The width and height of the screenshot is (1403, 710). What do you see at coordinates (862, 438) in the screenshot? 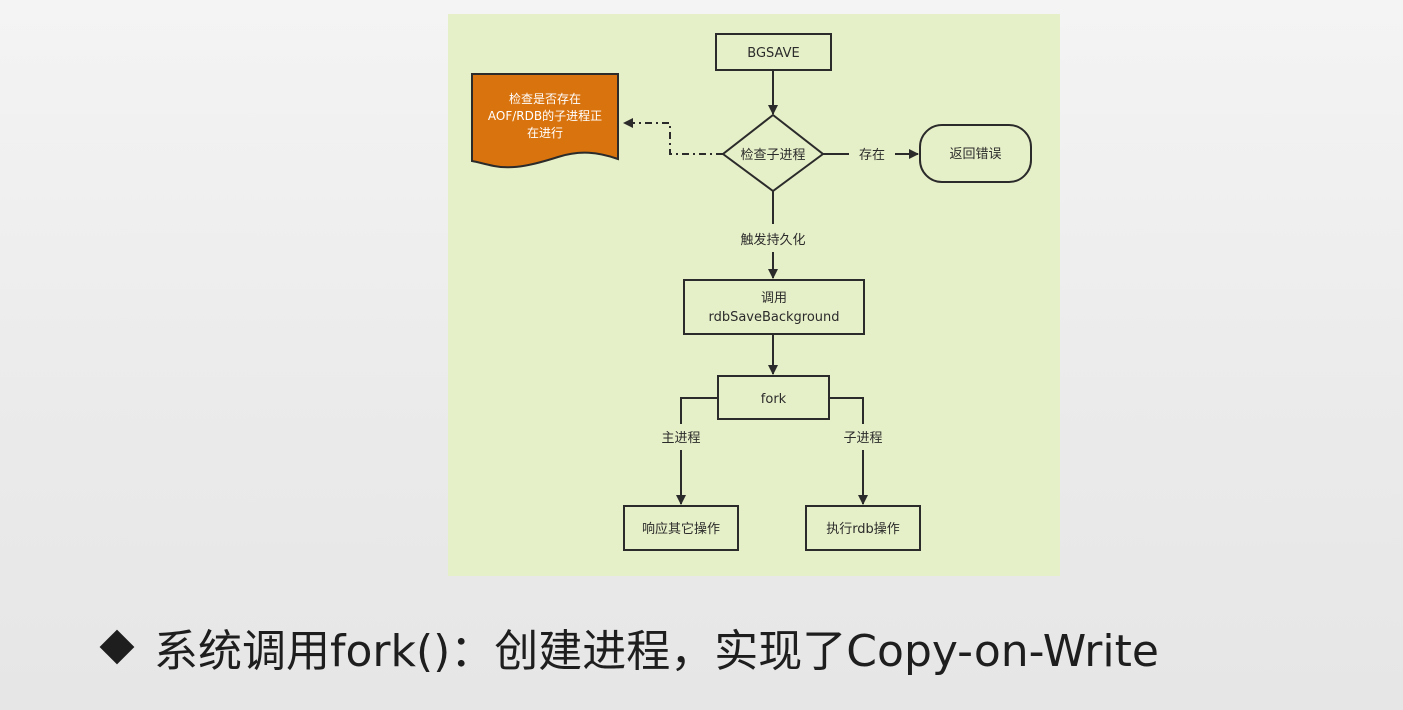
I see `edge-label-child-process: 子进程` at bounding box center [862, 438].